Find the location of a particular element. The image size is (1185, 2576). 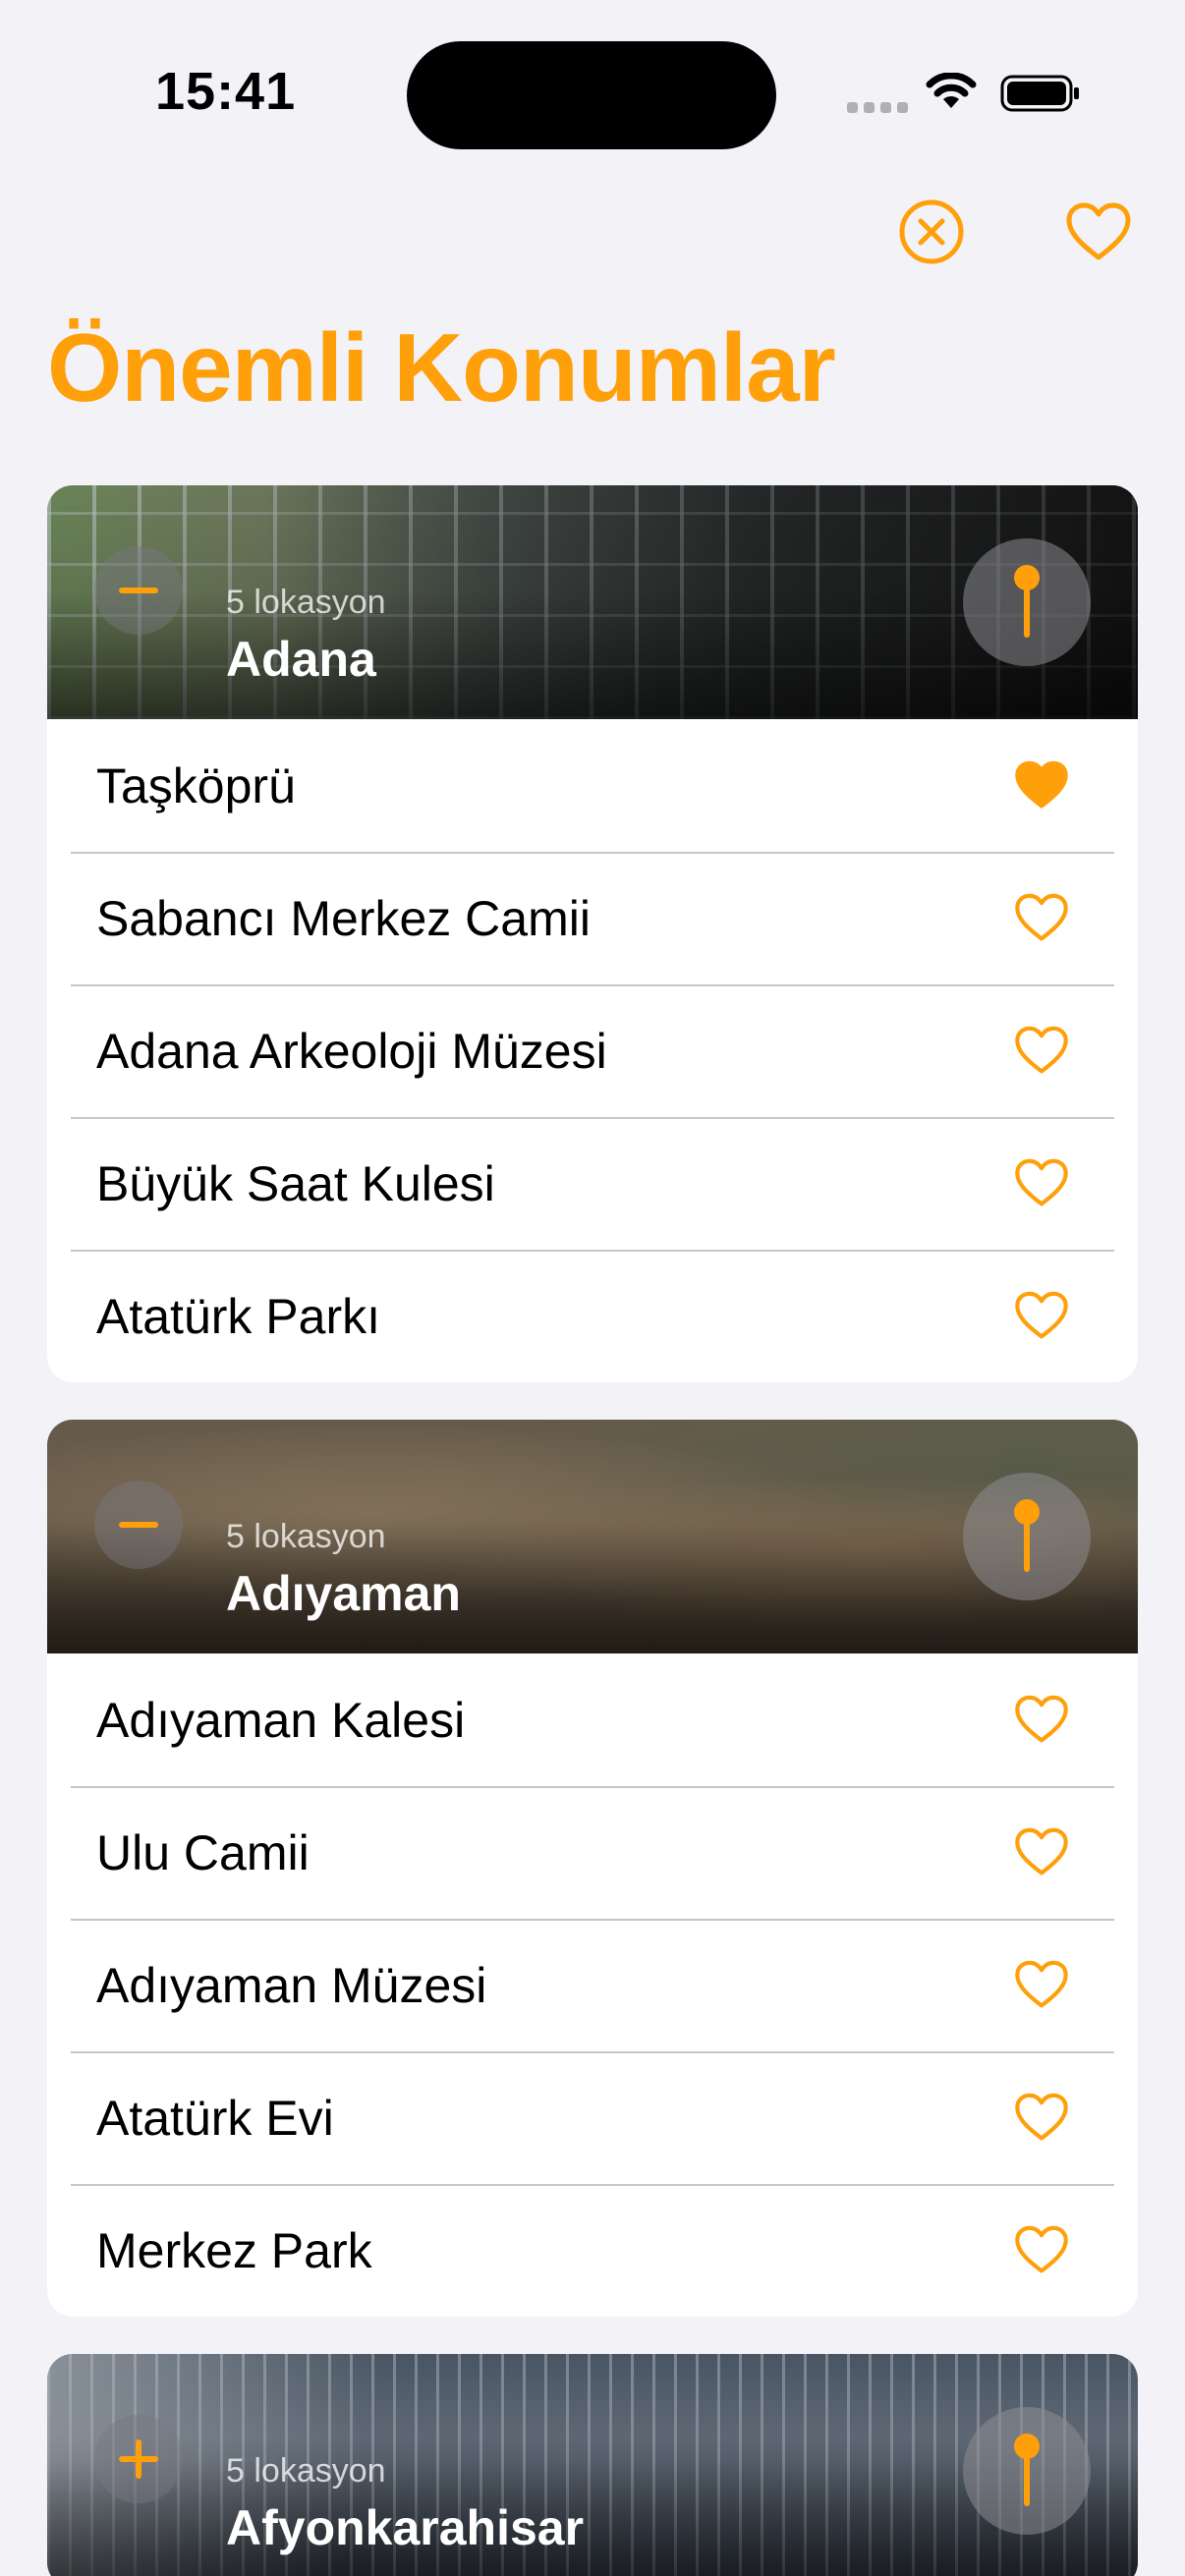

city-section-afyonkarahisar: 5 lokasyon Afyonkarahisar is located at coordinates (592, 2465).